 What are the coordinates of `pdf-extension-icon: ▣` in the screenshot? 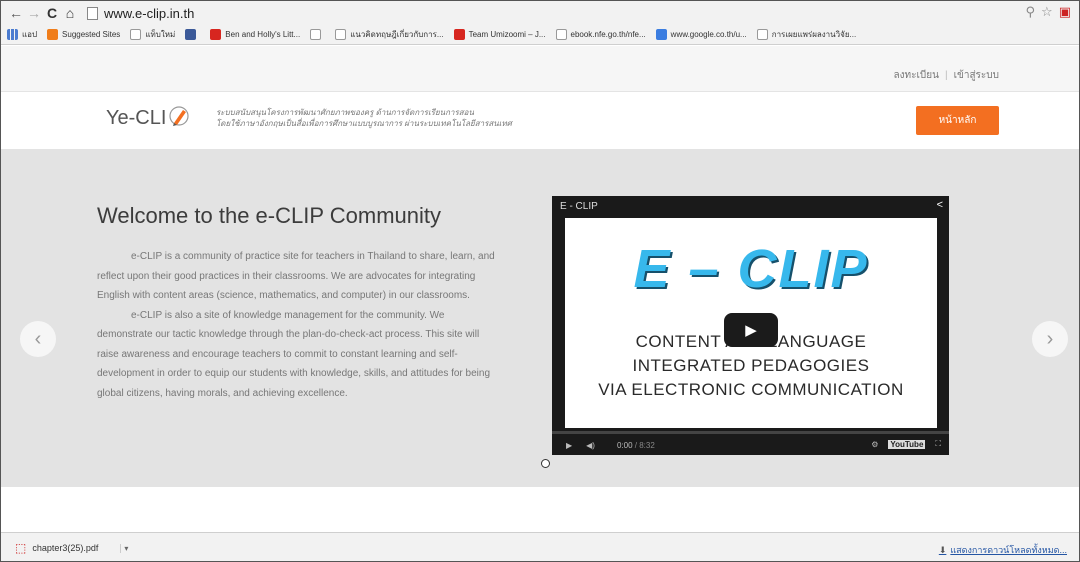 It's located at (1065, 12).